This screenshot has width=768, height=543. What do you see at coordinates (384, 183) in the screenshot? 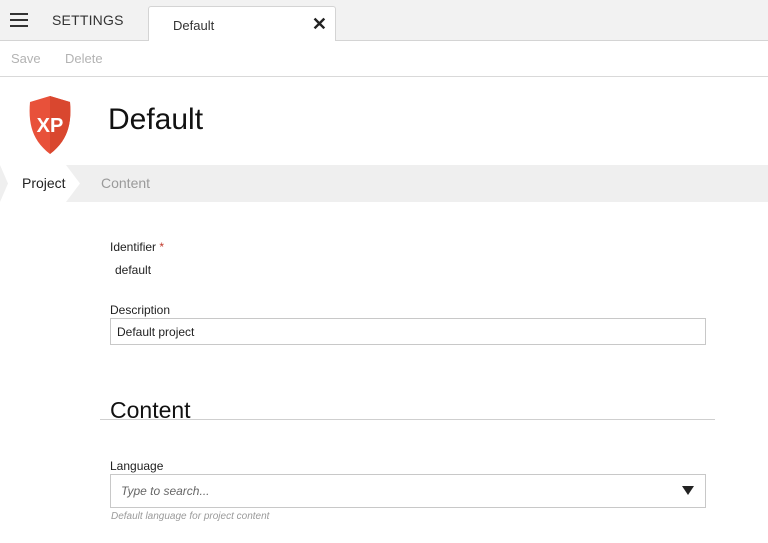
I see `step-navigation: Project Content` at bounding box center [384, 183].